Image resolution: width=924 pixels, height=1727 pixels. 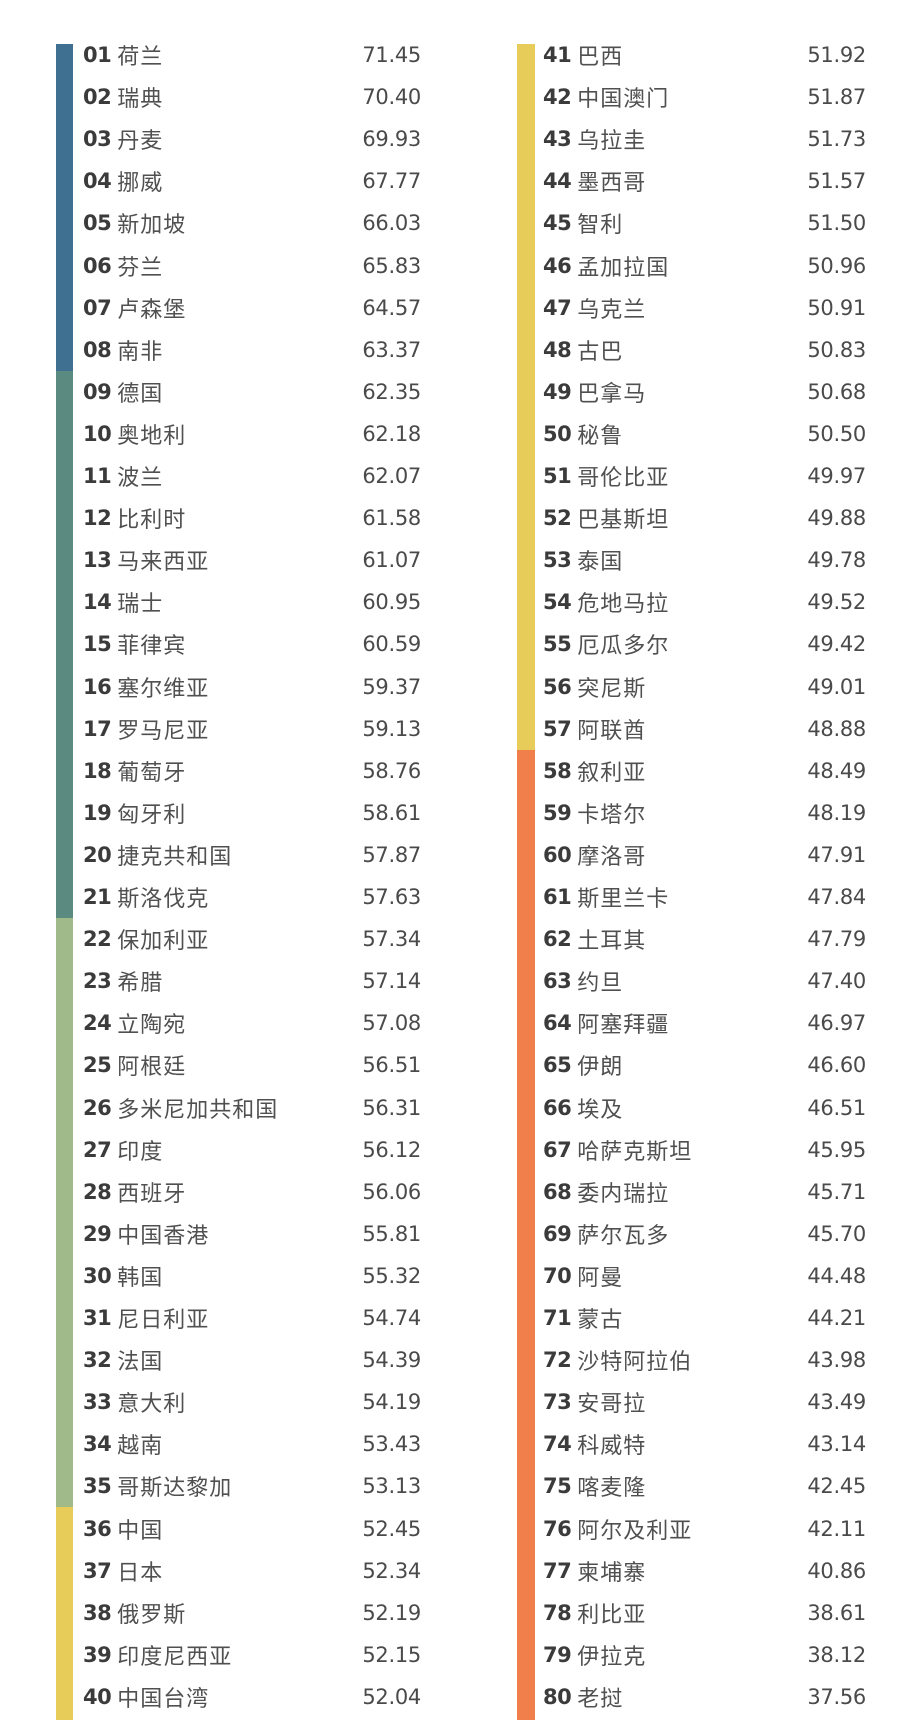 What do you see at coordinates (704, 1318) in the screenshot?
I see `ranking-row: 71 蒙古 44.21` at bounding box center [704, 1318].